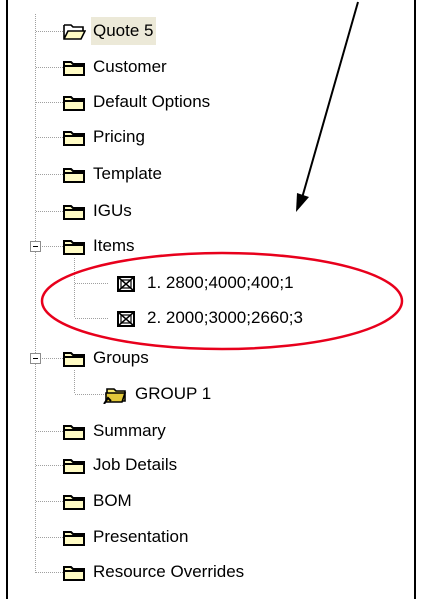 This screenshot has height=599, width=421. I want to click on tree-node-pricing-label: Pricing, so click(119, 136).